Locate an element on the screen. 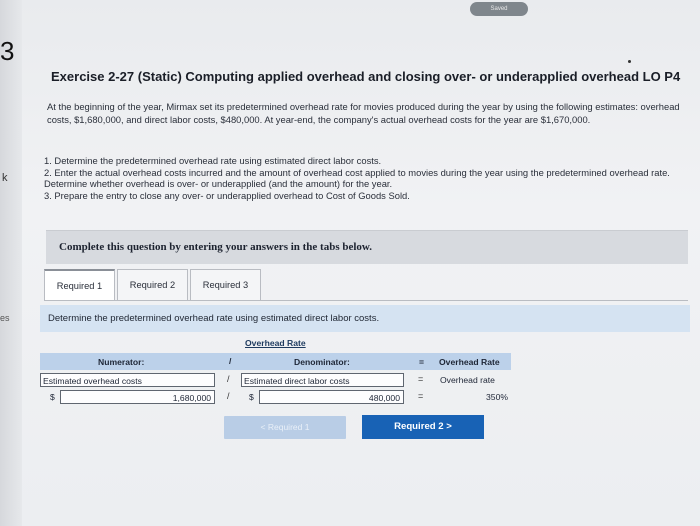 Image resolution: width=700 pixels, height=526 pixels. tab-required-2: Required 2 is located at coordinates (152, 285).